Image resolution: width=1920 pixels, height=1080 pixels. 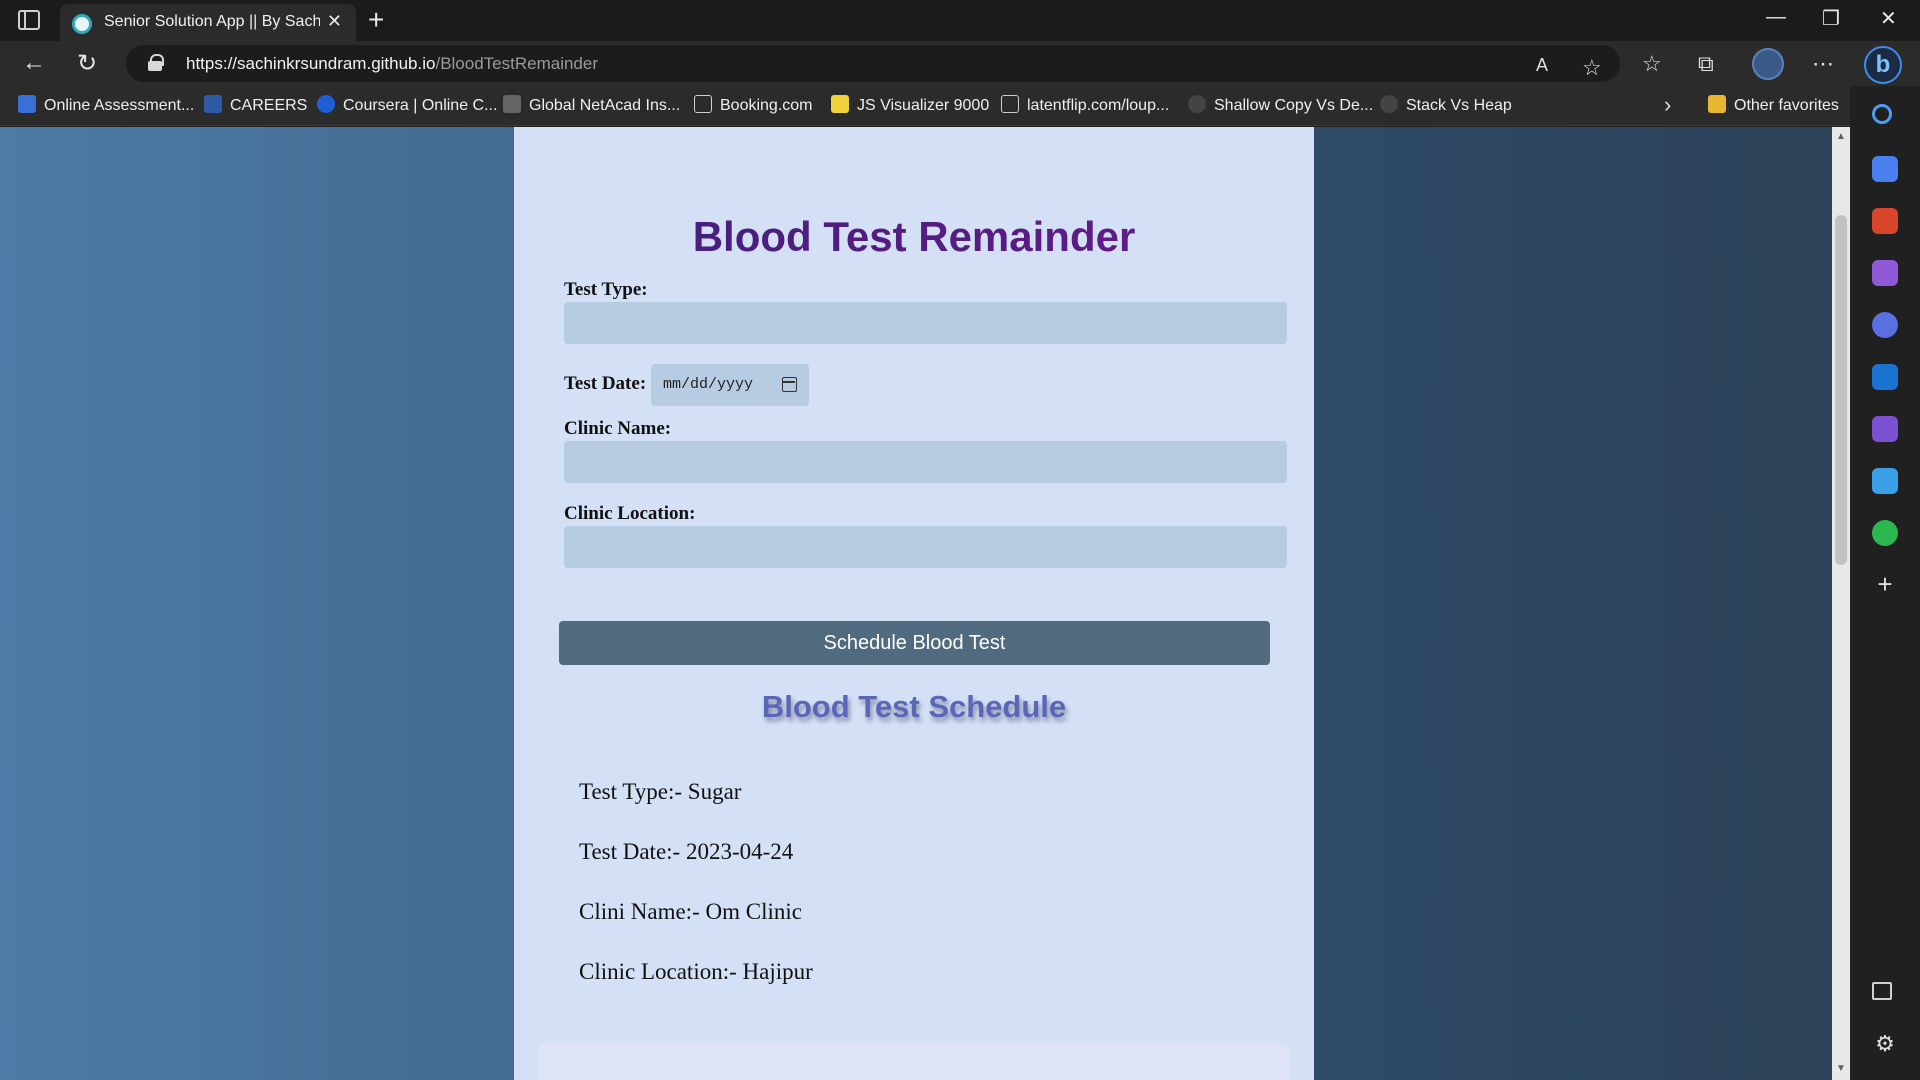 I want to click on date-placeholder: mm/dd/yyyy, so click(x=708, y=384).